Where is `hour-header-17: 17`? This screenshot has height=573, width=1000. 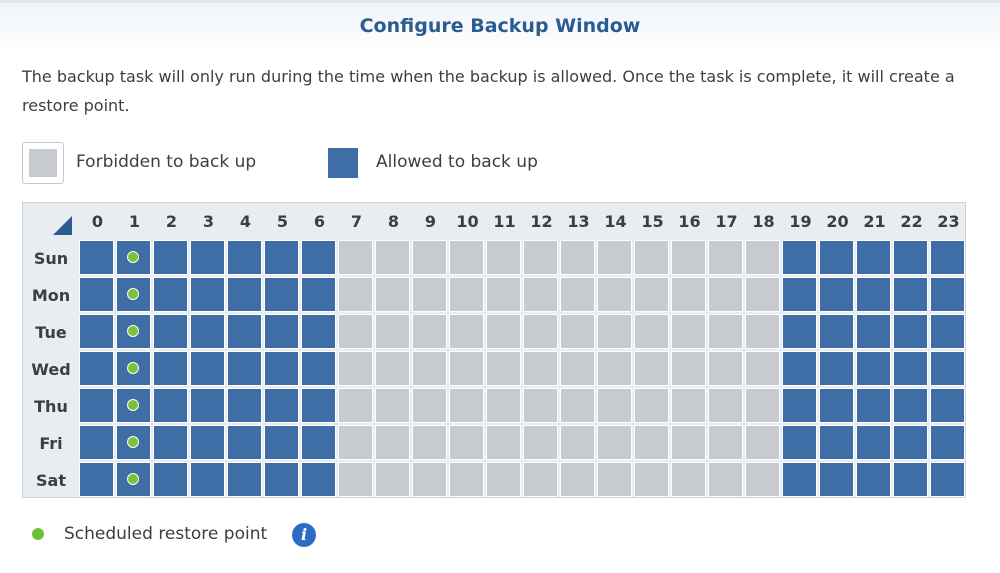
hour-header-17: 17 is located at coordinates (726, 221).